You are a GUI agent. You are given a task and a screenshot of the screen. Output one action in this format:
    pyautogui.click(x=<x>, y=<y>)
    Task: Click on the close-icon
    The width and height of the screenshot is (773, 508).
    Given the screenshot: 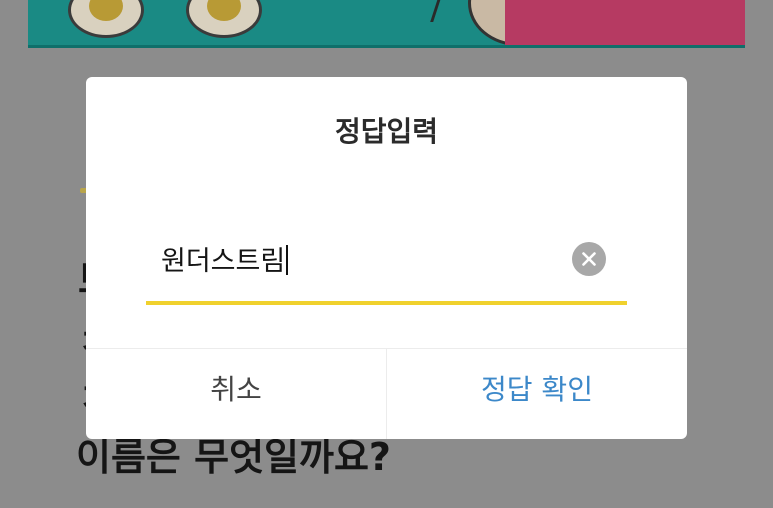 What is the action you would take?
    pyautogui.click(x=589, y=259)
    